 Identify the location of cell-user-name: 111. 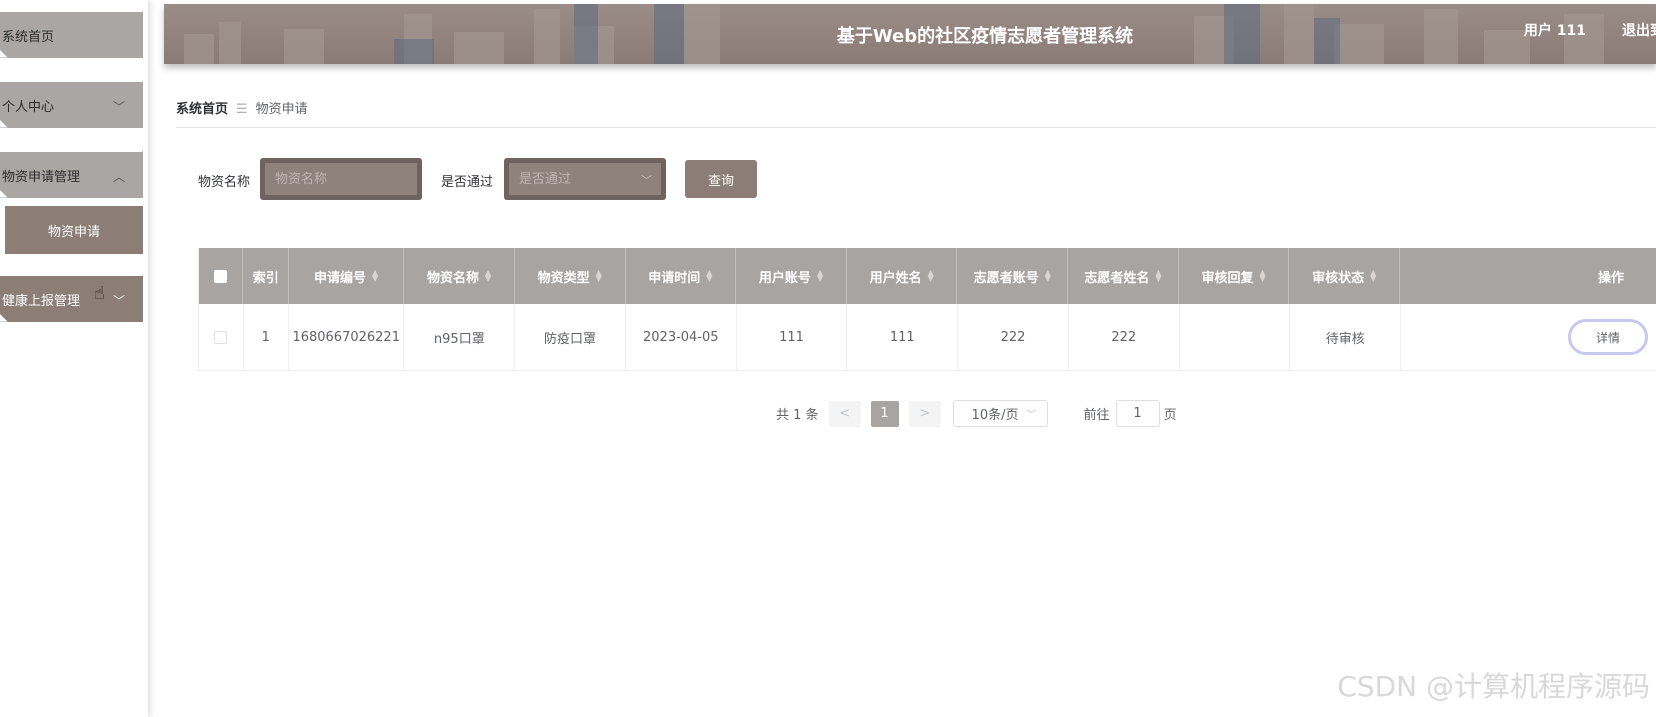
(903, 337).